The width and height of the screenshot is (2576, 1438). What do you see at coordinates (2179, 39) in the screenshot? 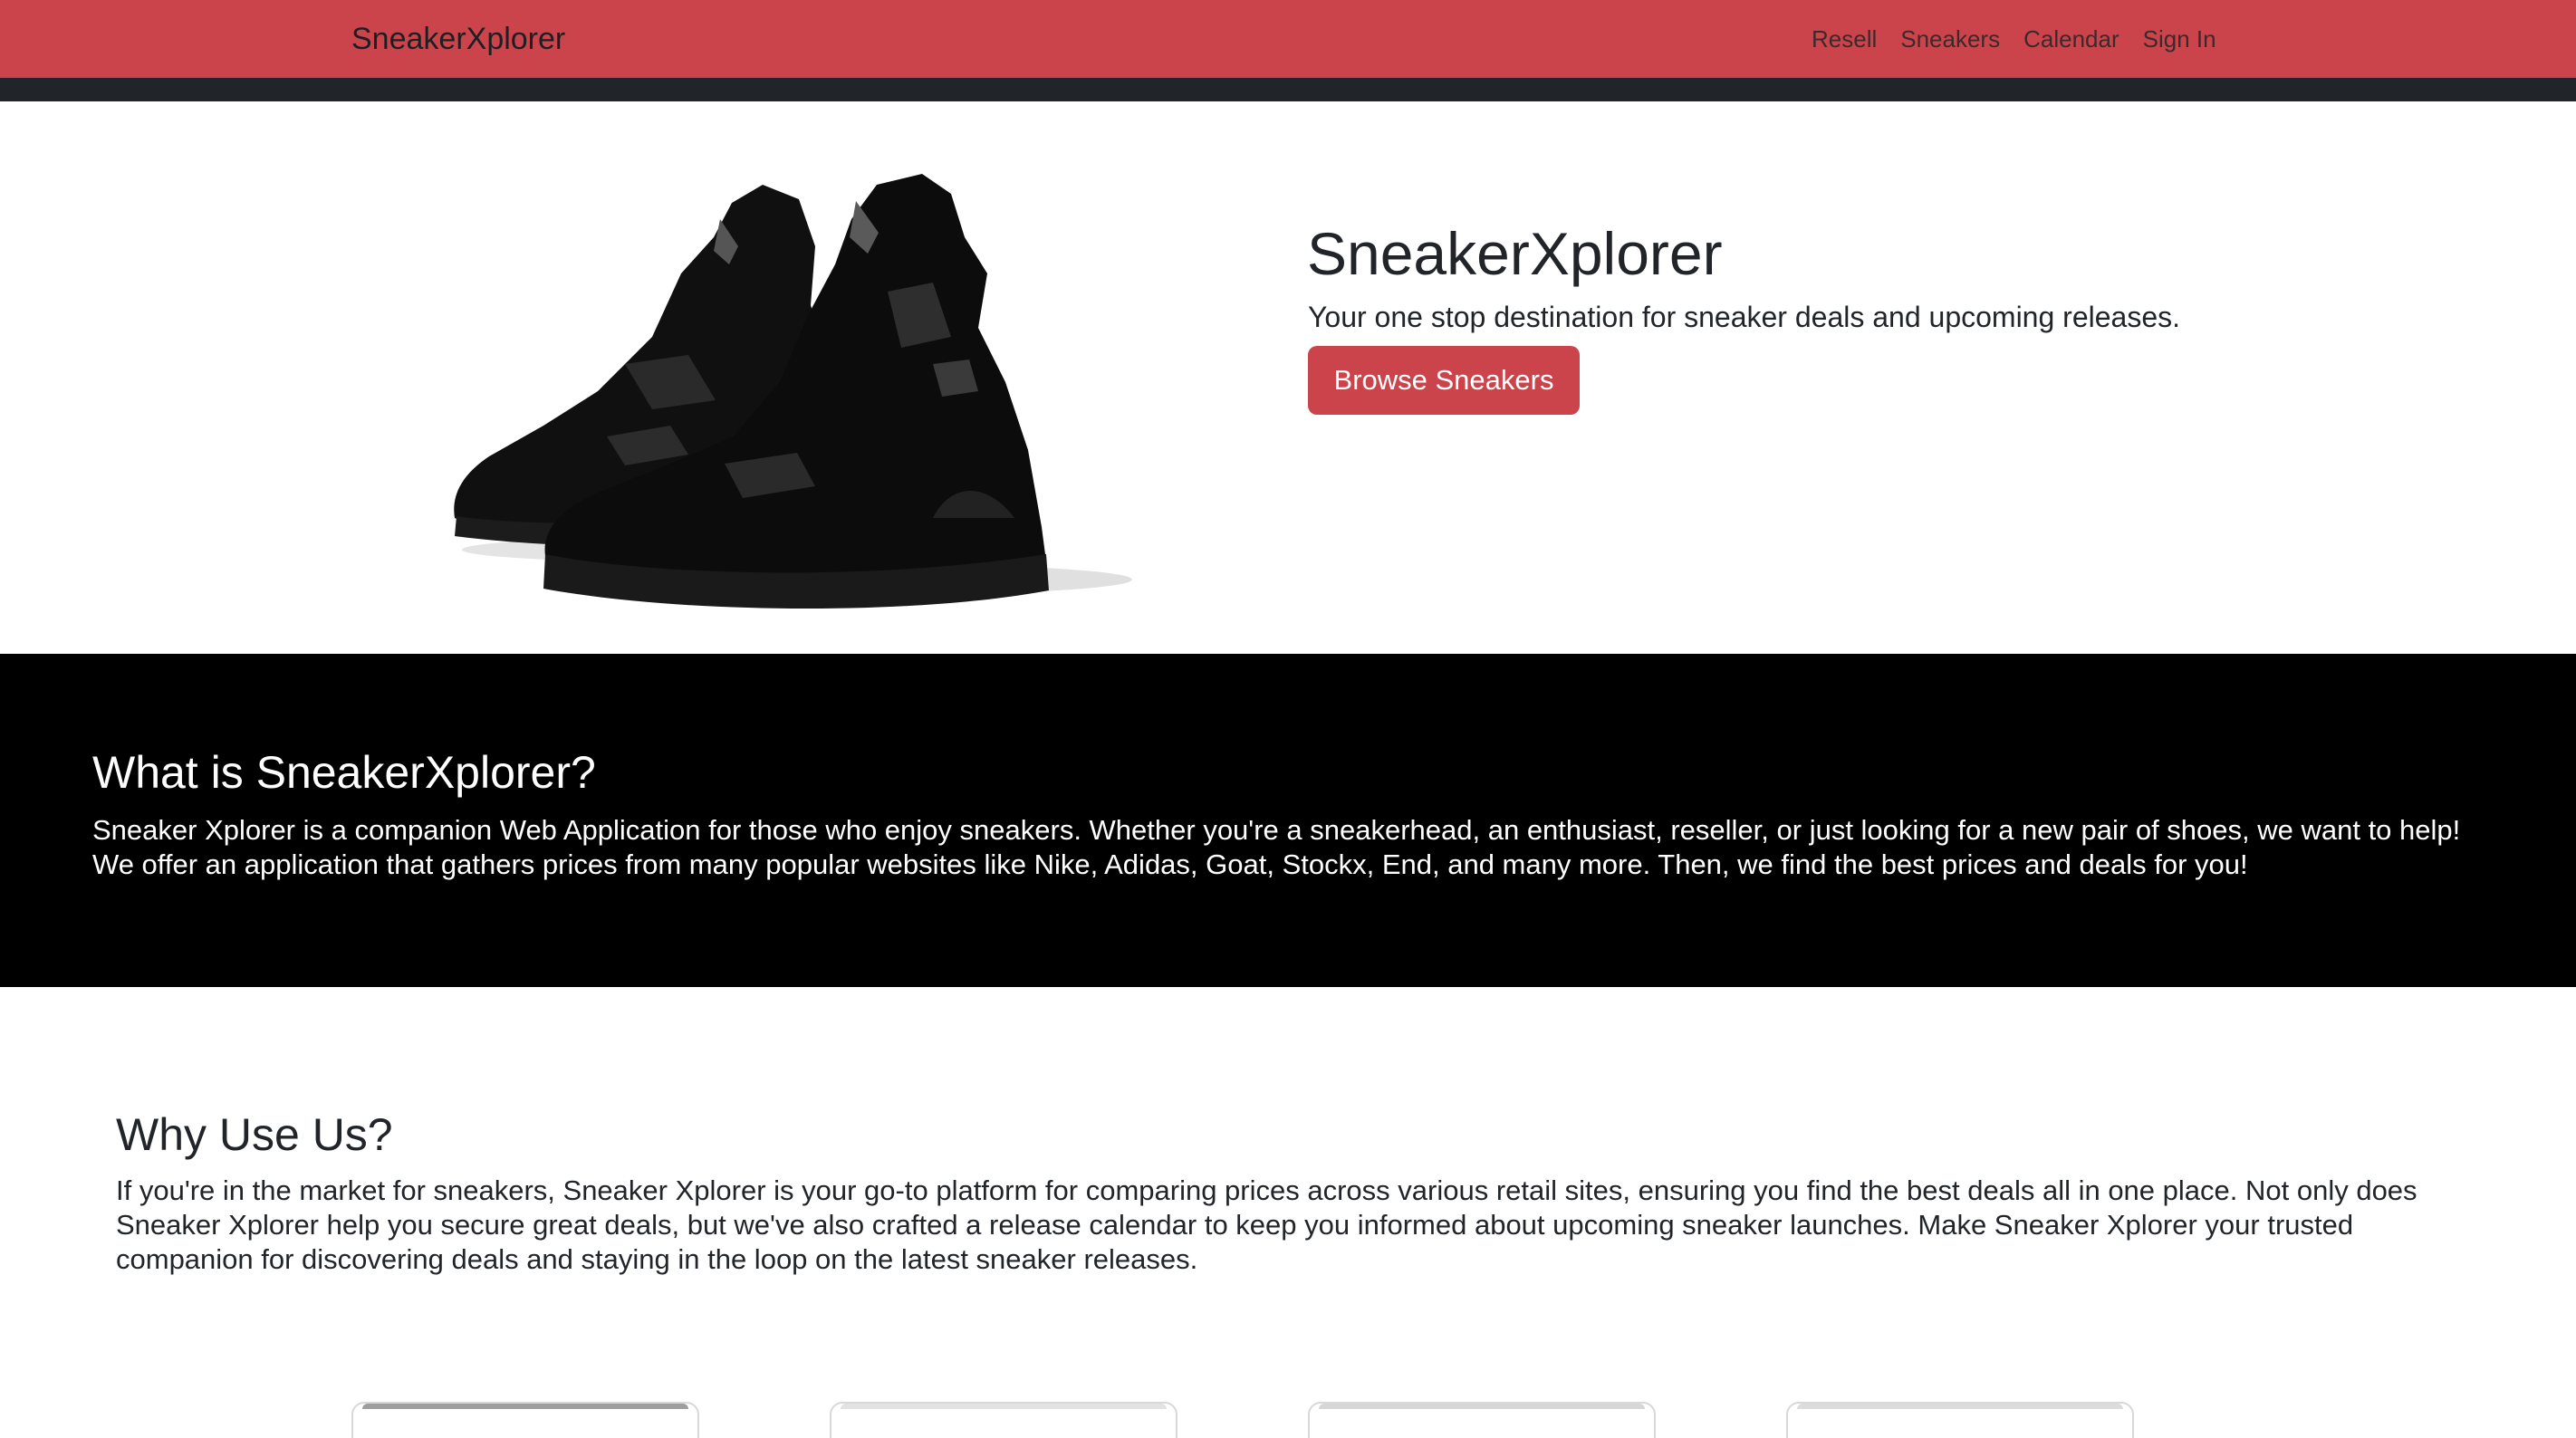
I see `nav-link-sign-in: Sign In` at bounding box center [2179, 39].